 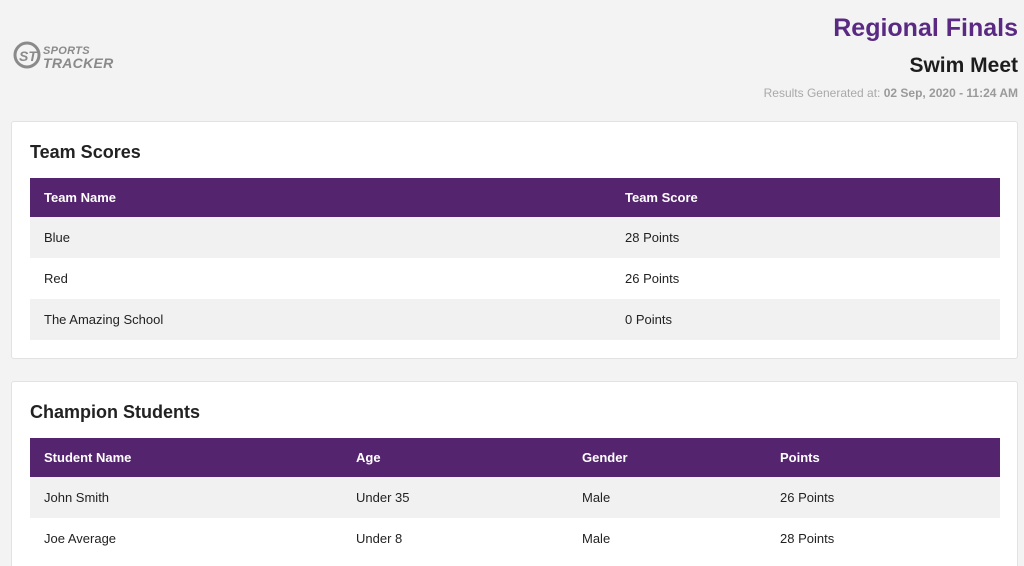 What do you see at coordinates (77, 497) in the screenshot?
I see `student-name-cell: John Smith` at bounding box center [77, 497].